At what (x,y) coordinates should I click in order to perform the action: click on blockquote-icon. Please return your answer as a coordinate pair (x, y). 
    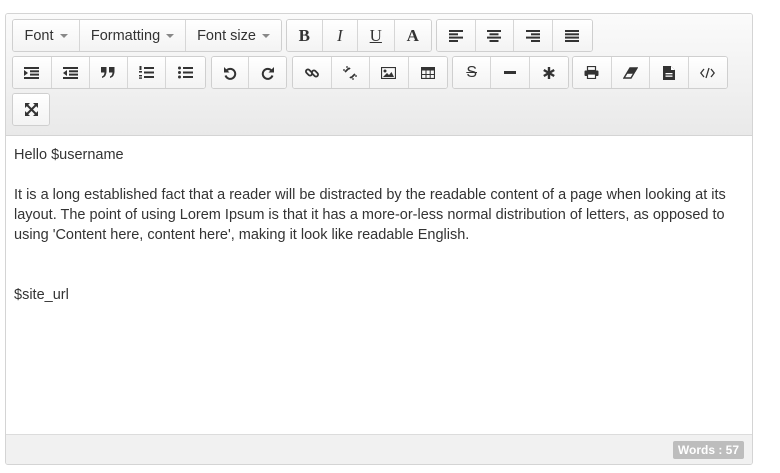
    Looking at the image, I should click on (108, 72).